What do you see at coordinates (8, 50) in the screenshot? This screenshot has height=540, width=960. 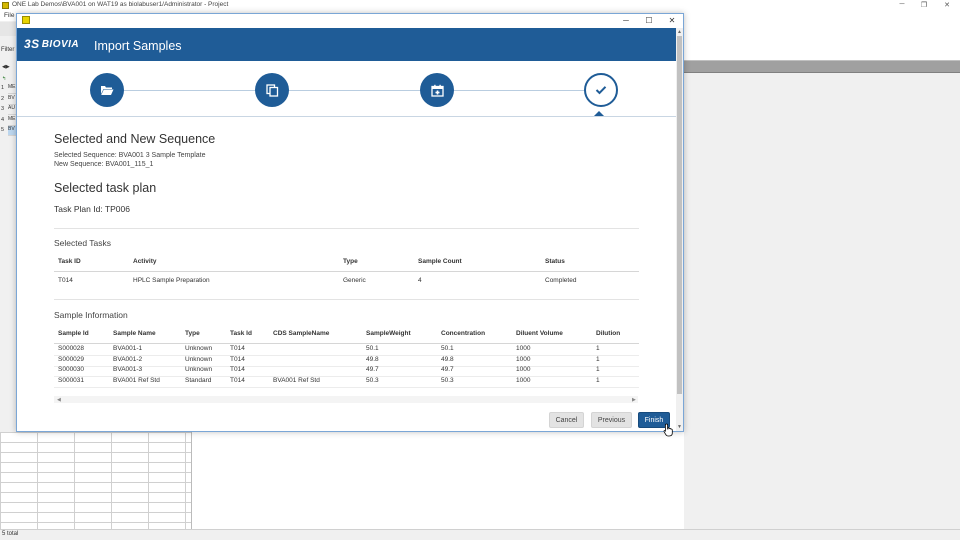 I see `filter-label: Filter` at bounding box center [8, 50].